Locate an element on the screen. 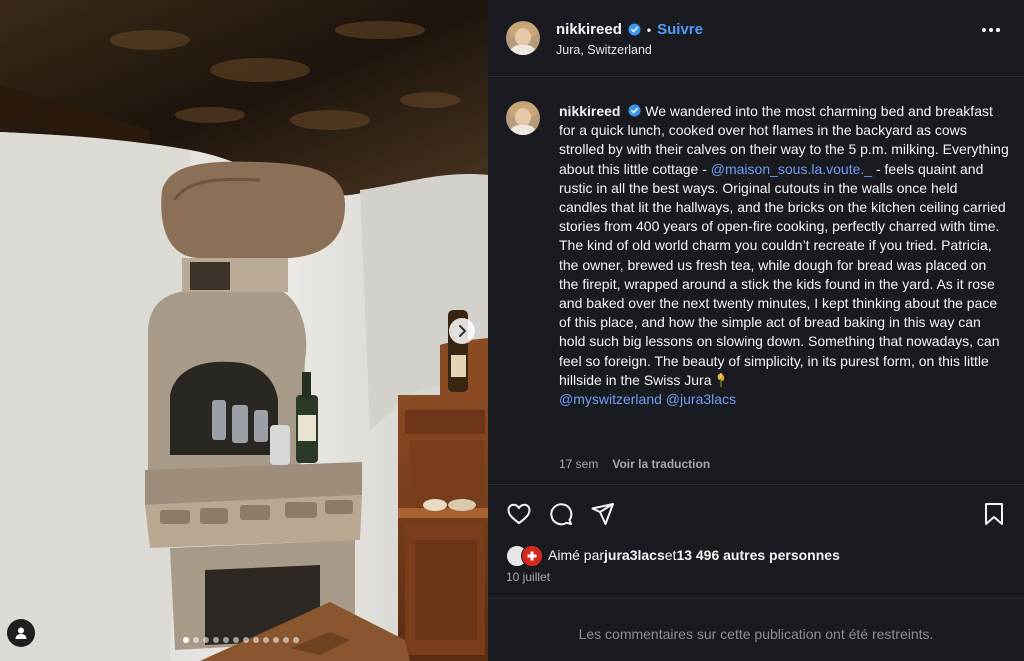 This screenshot has height=661, width=1024. heart-icon is located at coordinates (519, 514).